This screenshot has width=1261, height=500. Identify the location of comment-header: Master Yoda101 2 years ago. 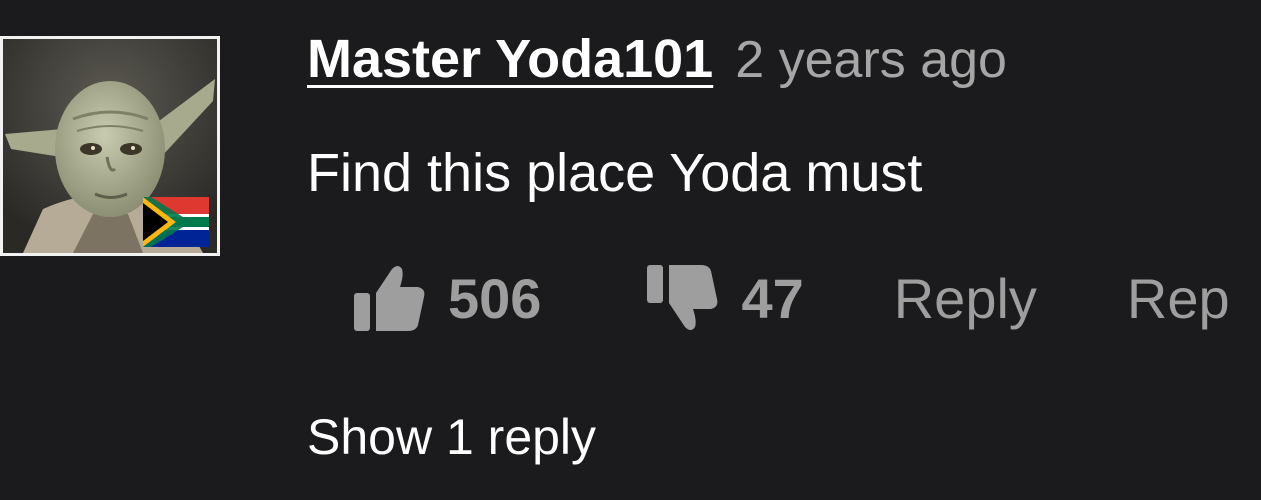
(784, 60).